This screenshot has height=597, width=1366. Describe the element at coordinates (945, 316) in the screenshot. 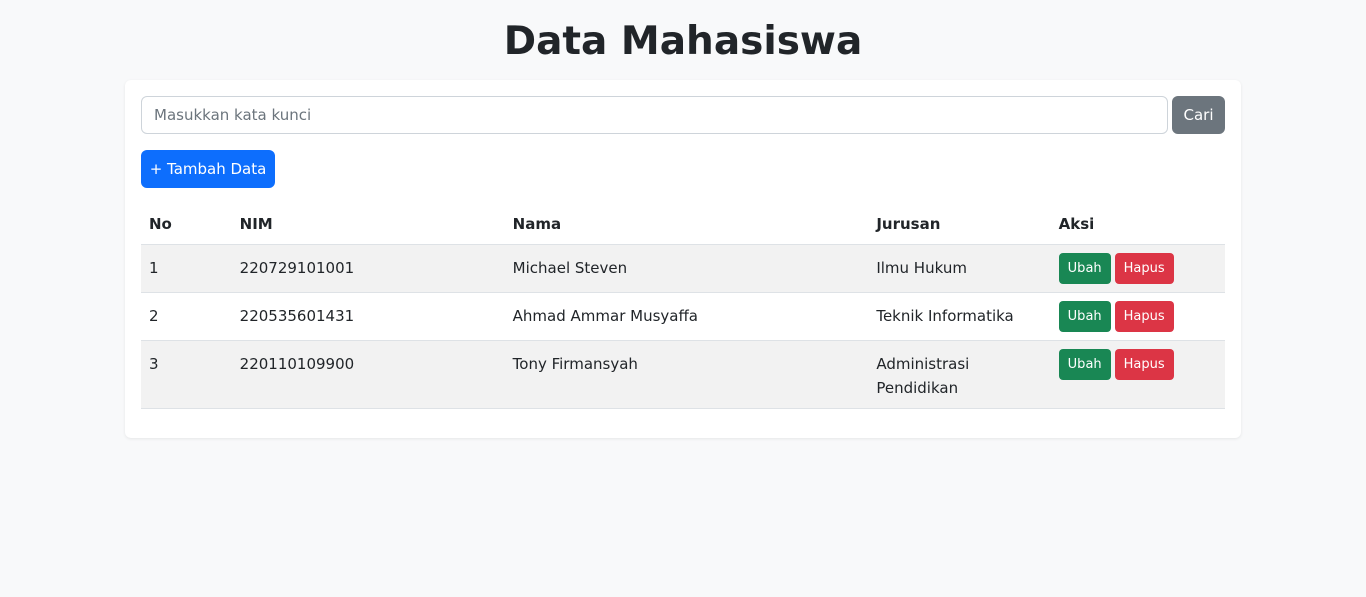

I see `jurusan-text: Teknik Informatika` at that location.